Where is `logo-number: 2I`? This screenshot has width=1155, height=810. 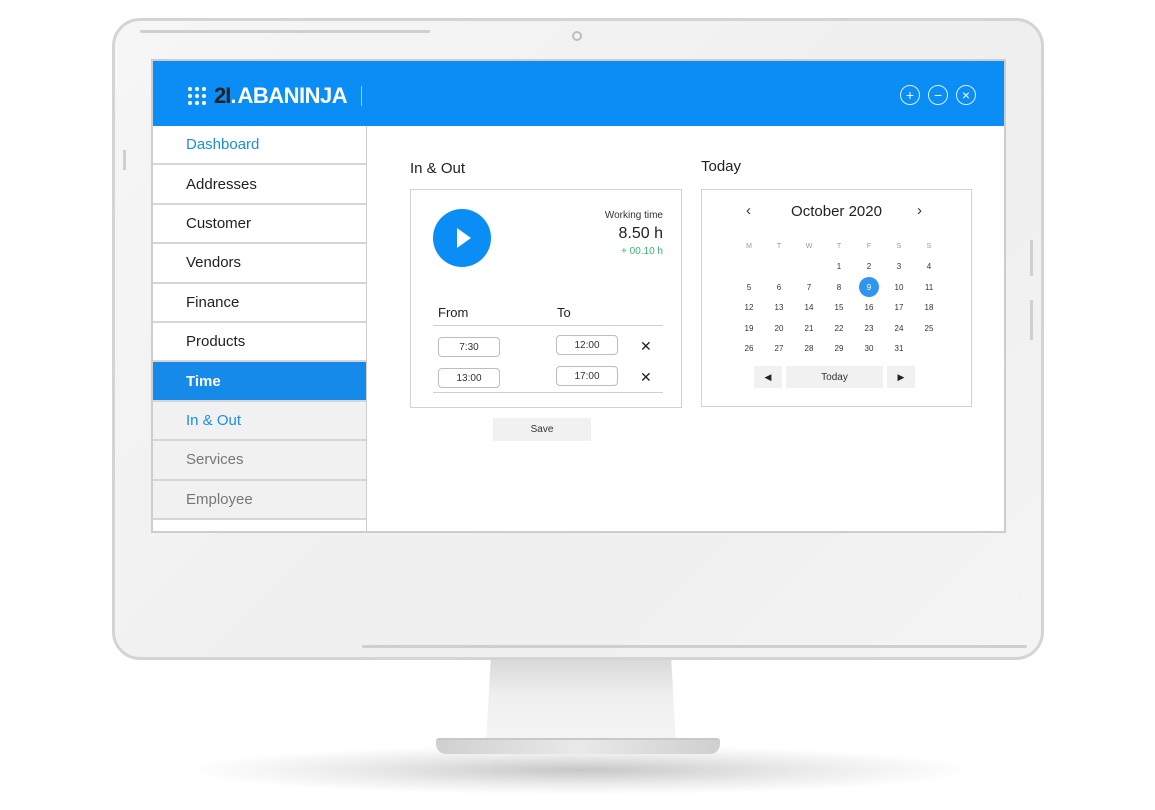
logo-number: 2I is located at coordinates (222, 95).